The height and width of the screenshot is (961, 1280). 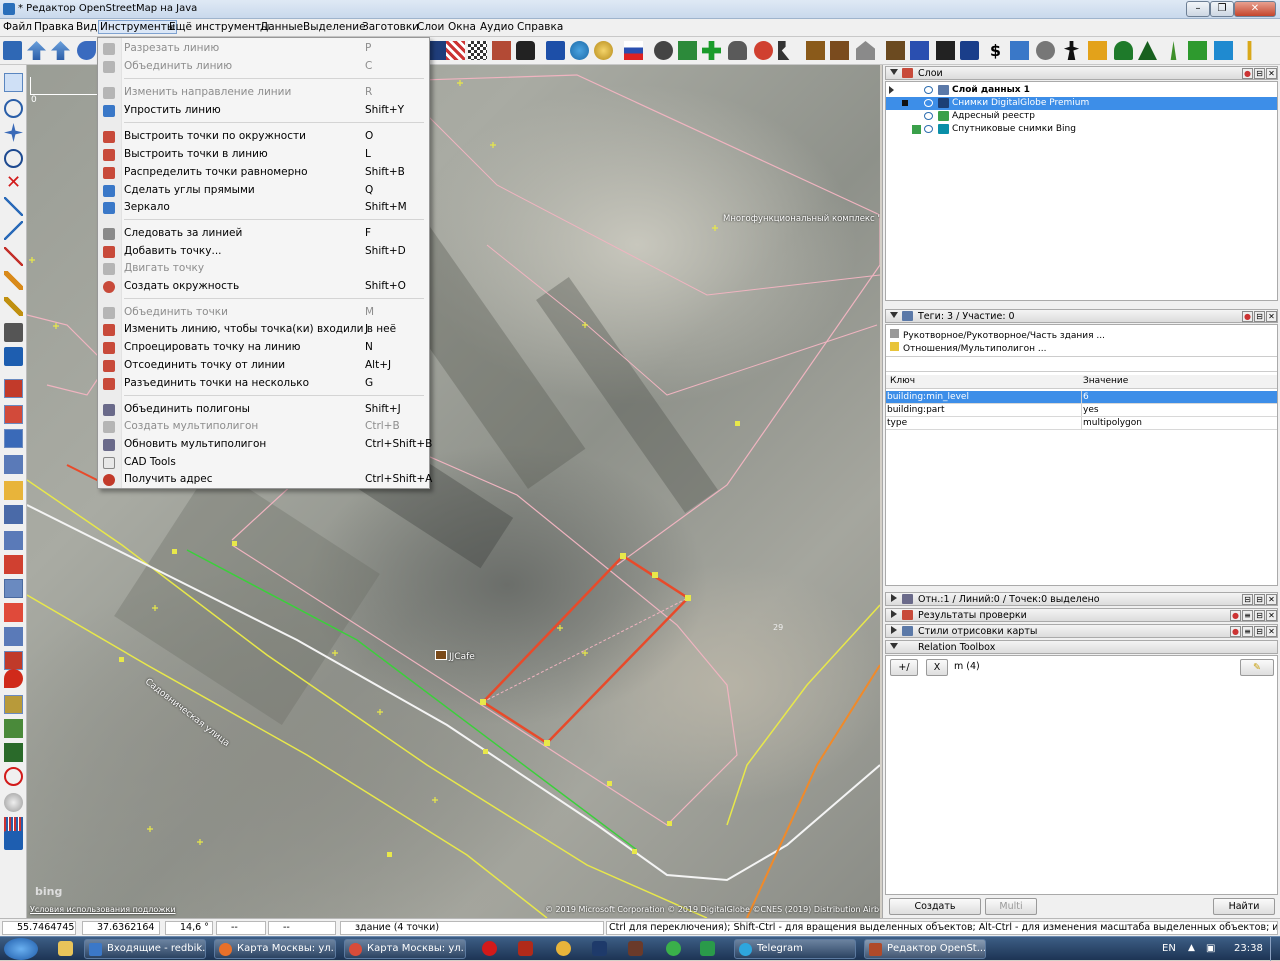 What do you see at coordinates (437, 50) in the screenshot?
I see `toolbar-icon-a` at bounding box center [437, 50].